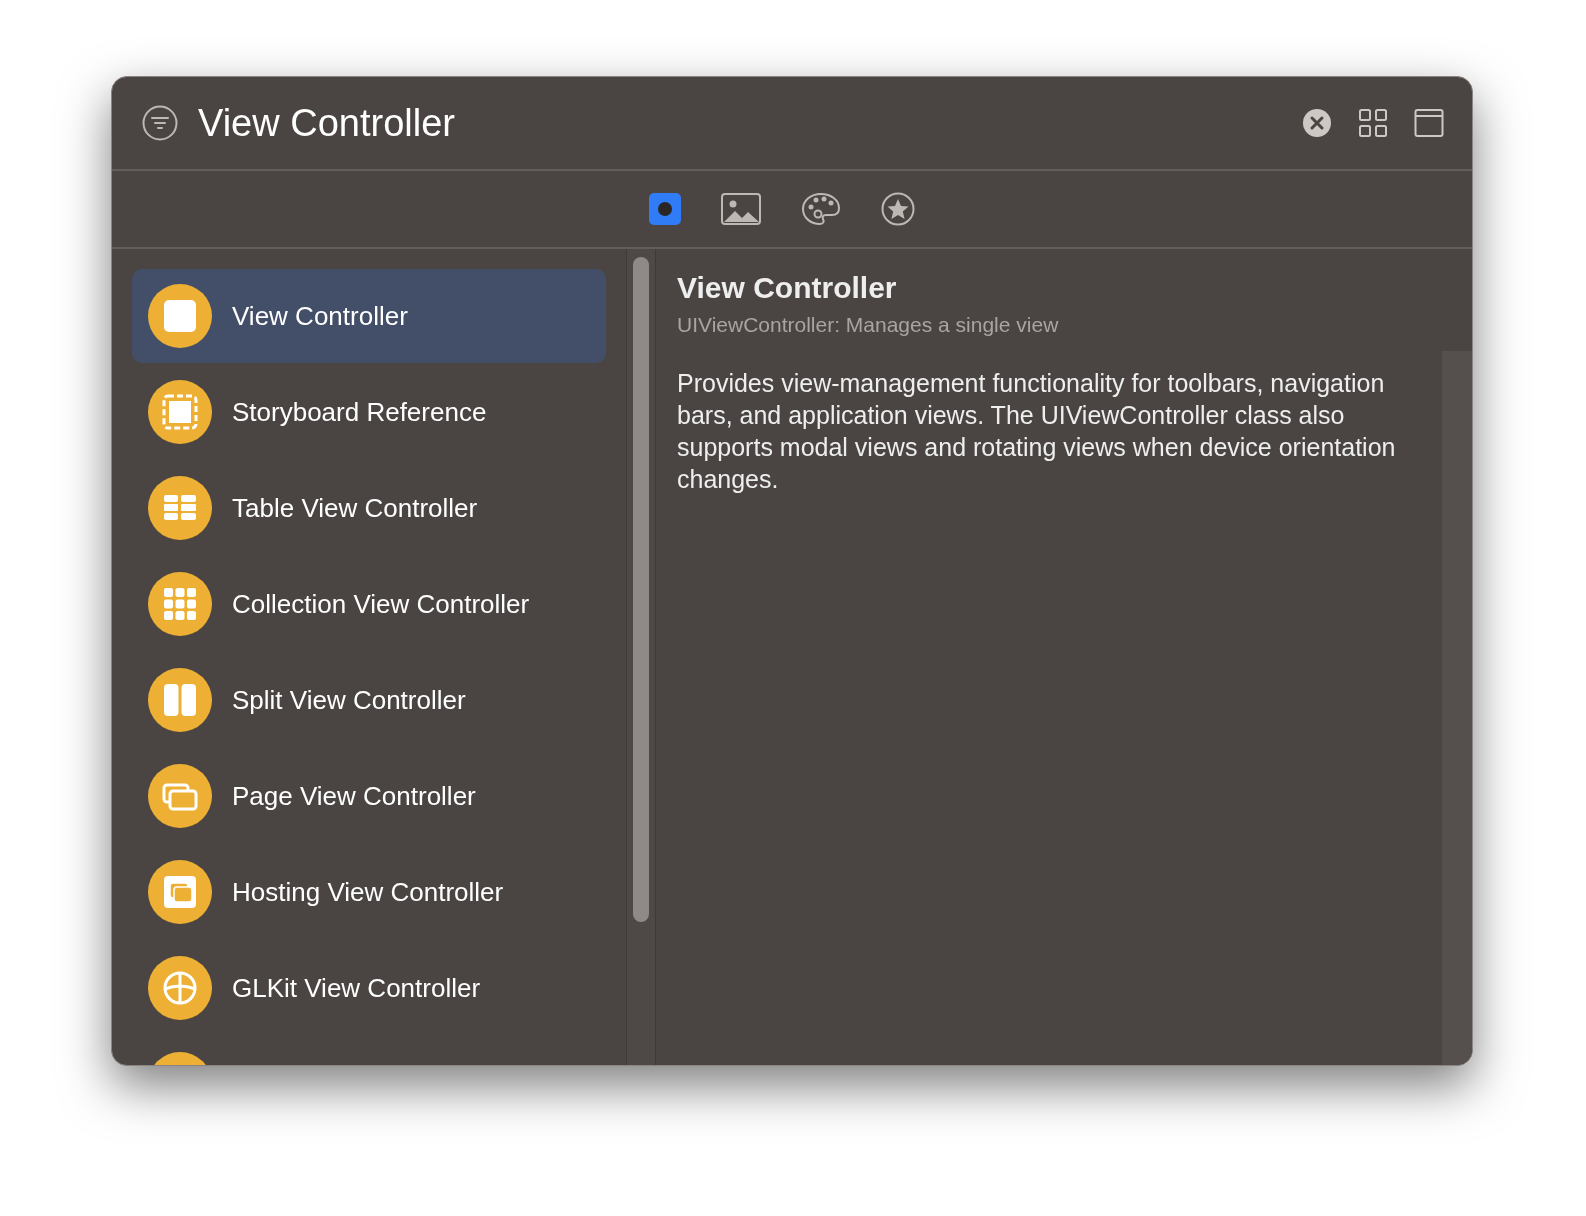 The height and width of the screenshot is (1216, 1586). I want to click on dashed-icon, so click(180, 412).